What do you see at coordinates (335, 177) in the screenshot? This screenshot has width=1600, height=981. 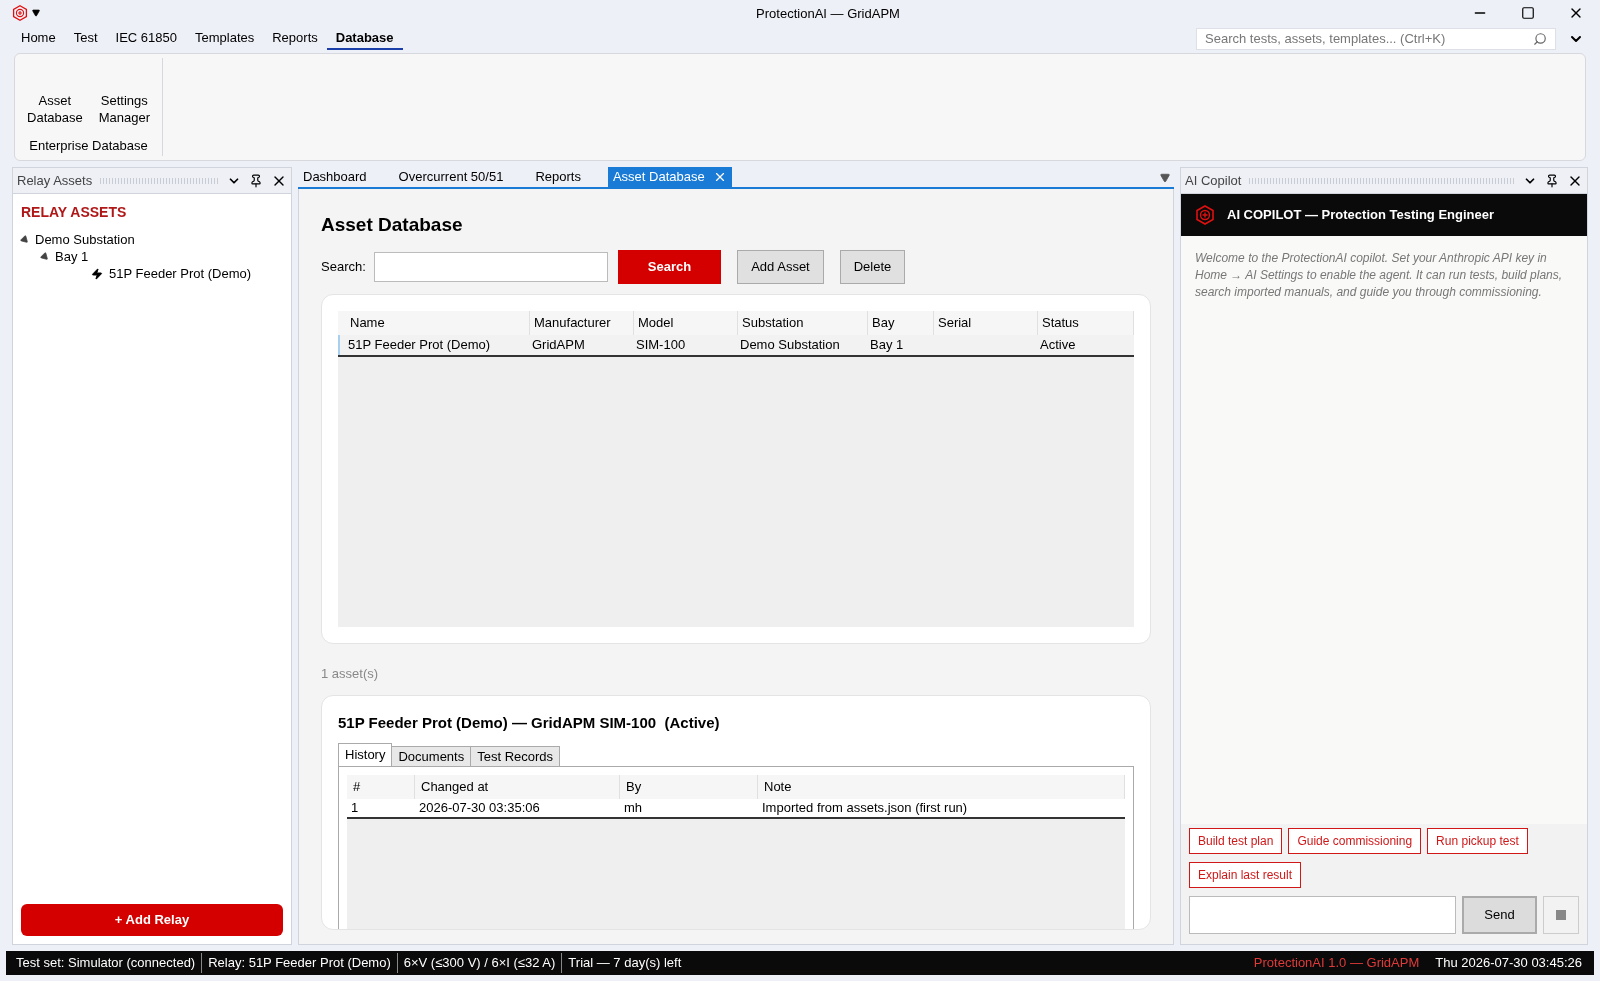 I see `document-tab: Dashboard` at bounding box center [335, 177].